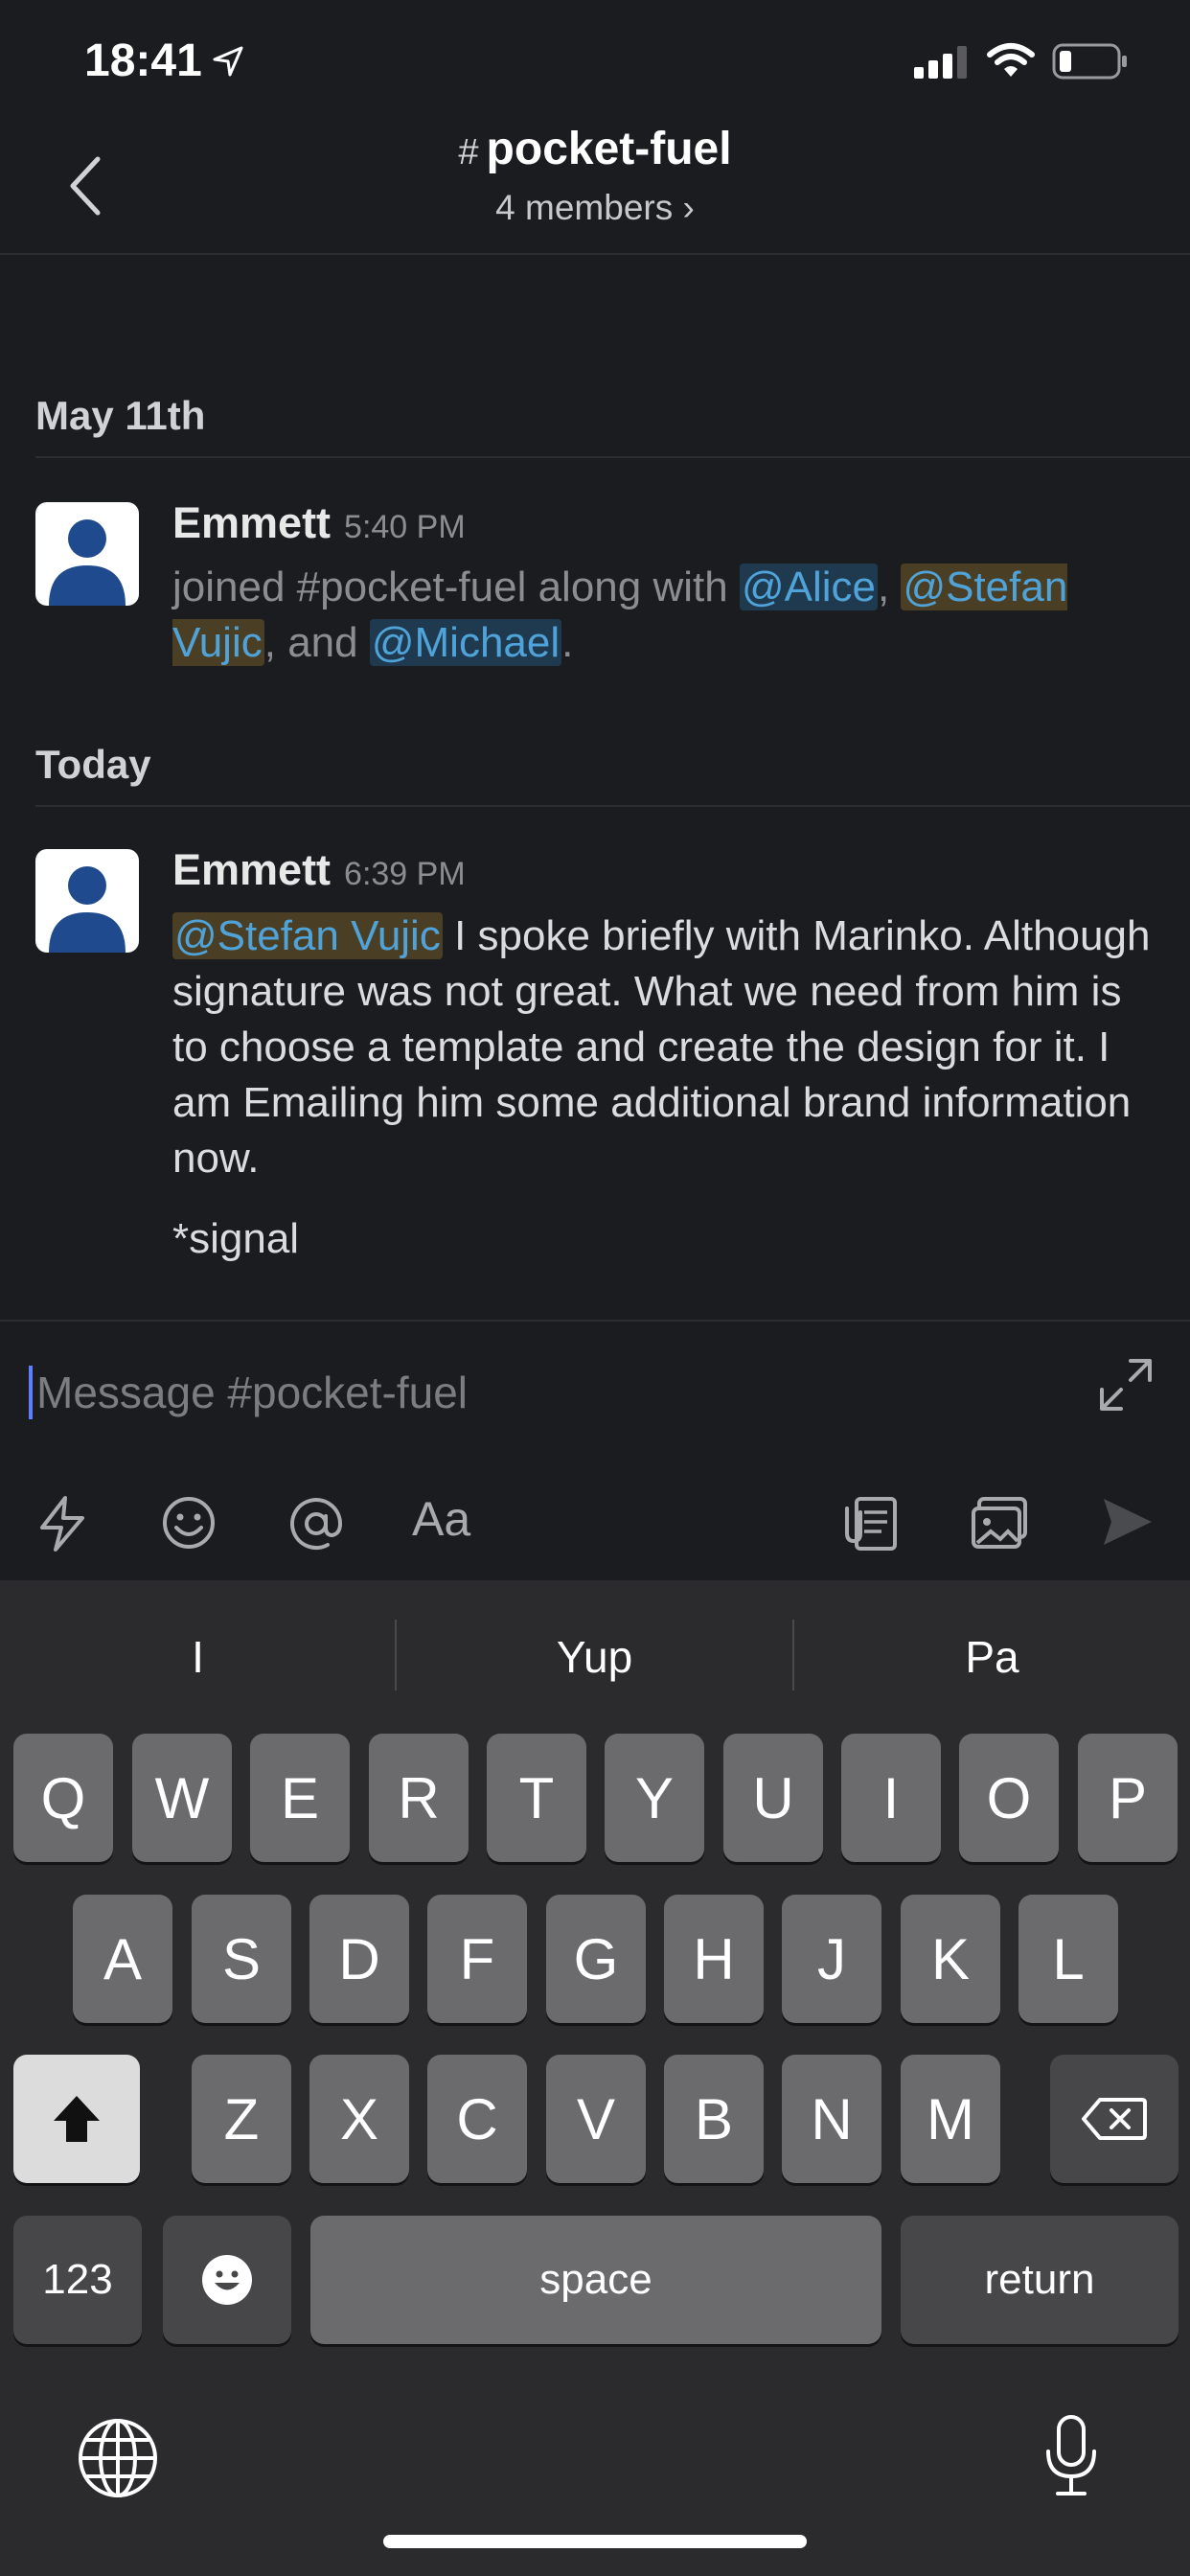  Describe the element at coordinates (595, 1321) in the screenshot. I see `composer-divider` at that location.